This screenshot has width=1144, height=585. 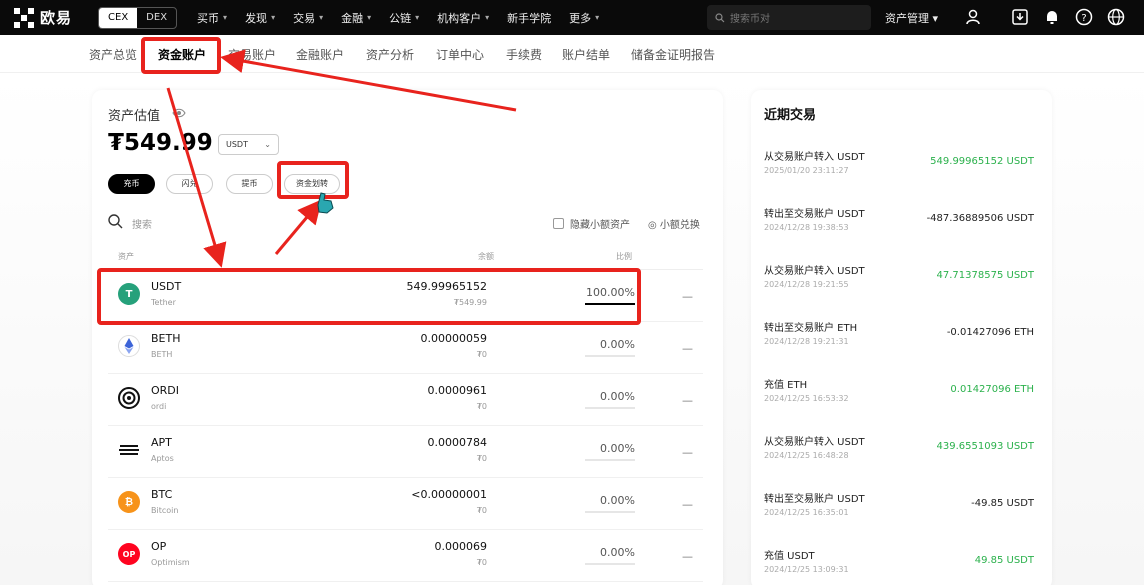 What do you see at coordinates (312, 184) in the screenshot?
I see `transfer-button: 资金划转` at bounding box center [312, 184].